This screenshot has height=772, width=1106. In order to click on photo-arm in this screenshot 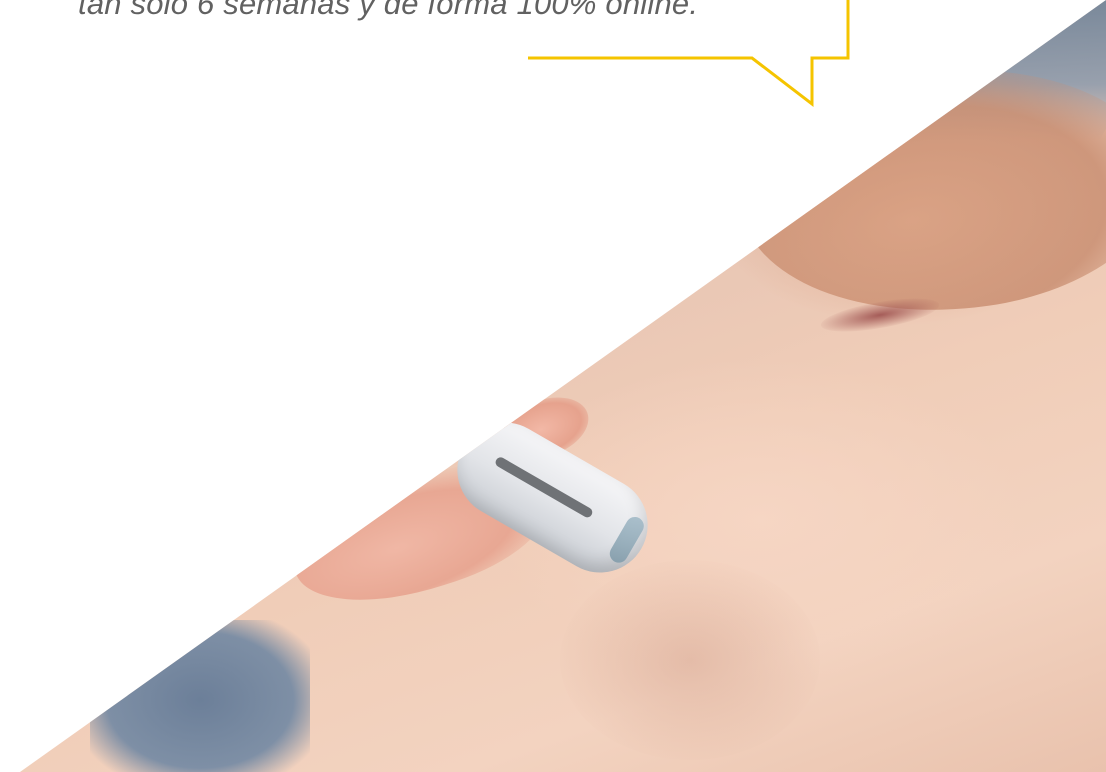, I will do `click(915, 190)`.